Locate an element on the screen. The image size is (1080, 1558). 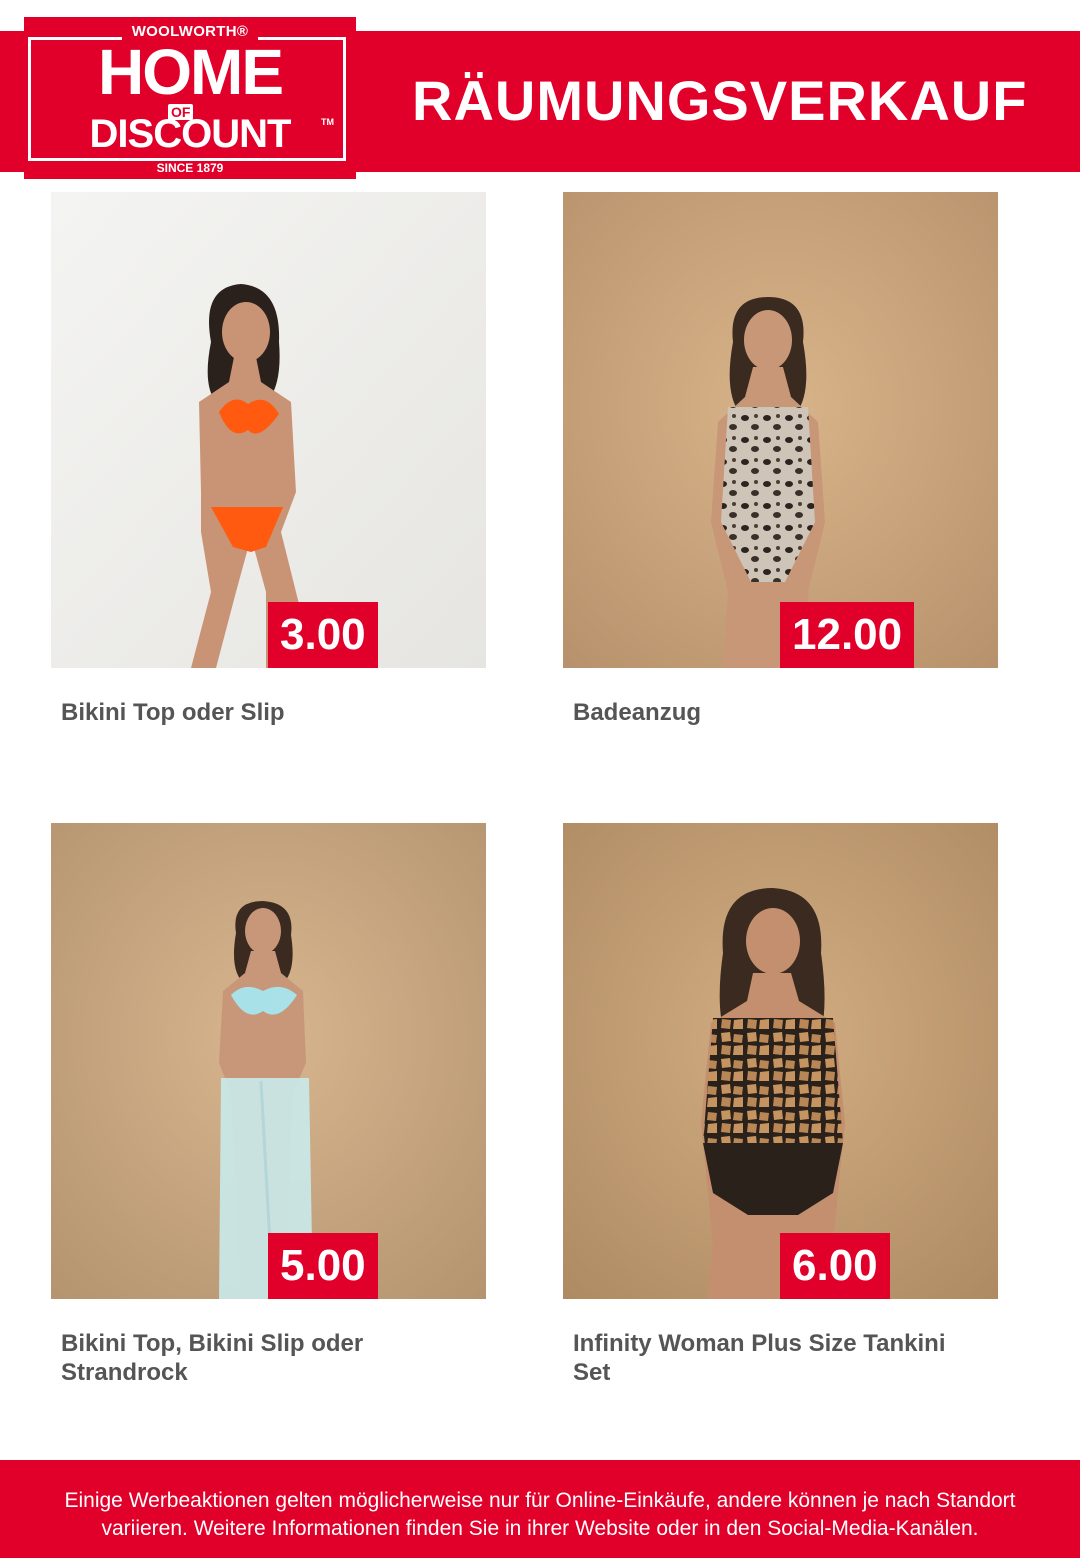
price-badge: 6.00 is located at coordinates (835, 1266).